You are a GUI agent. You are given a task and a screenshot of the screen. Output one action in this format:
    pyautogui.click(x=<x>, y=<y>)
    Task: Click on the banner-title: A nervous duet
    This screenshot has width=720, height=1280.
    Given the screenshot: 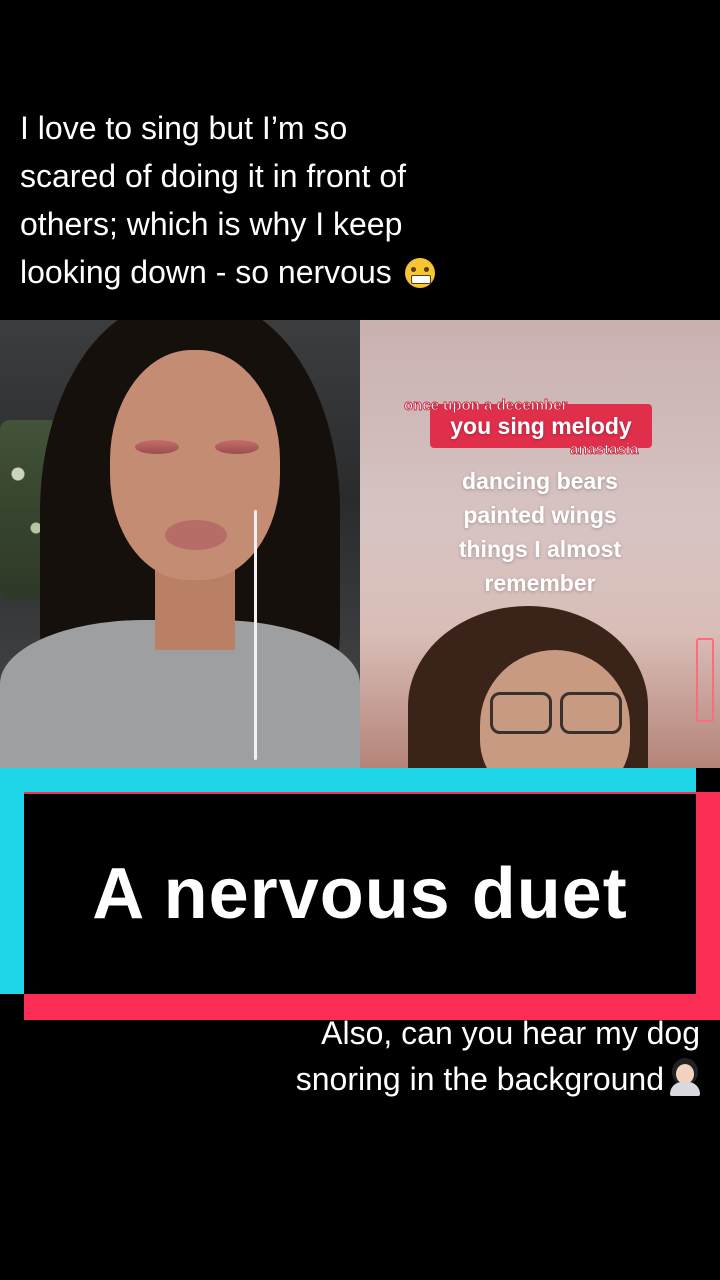 What is the action you would take?
    pyautogui.click(x=360, y=894)
    